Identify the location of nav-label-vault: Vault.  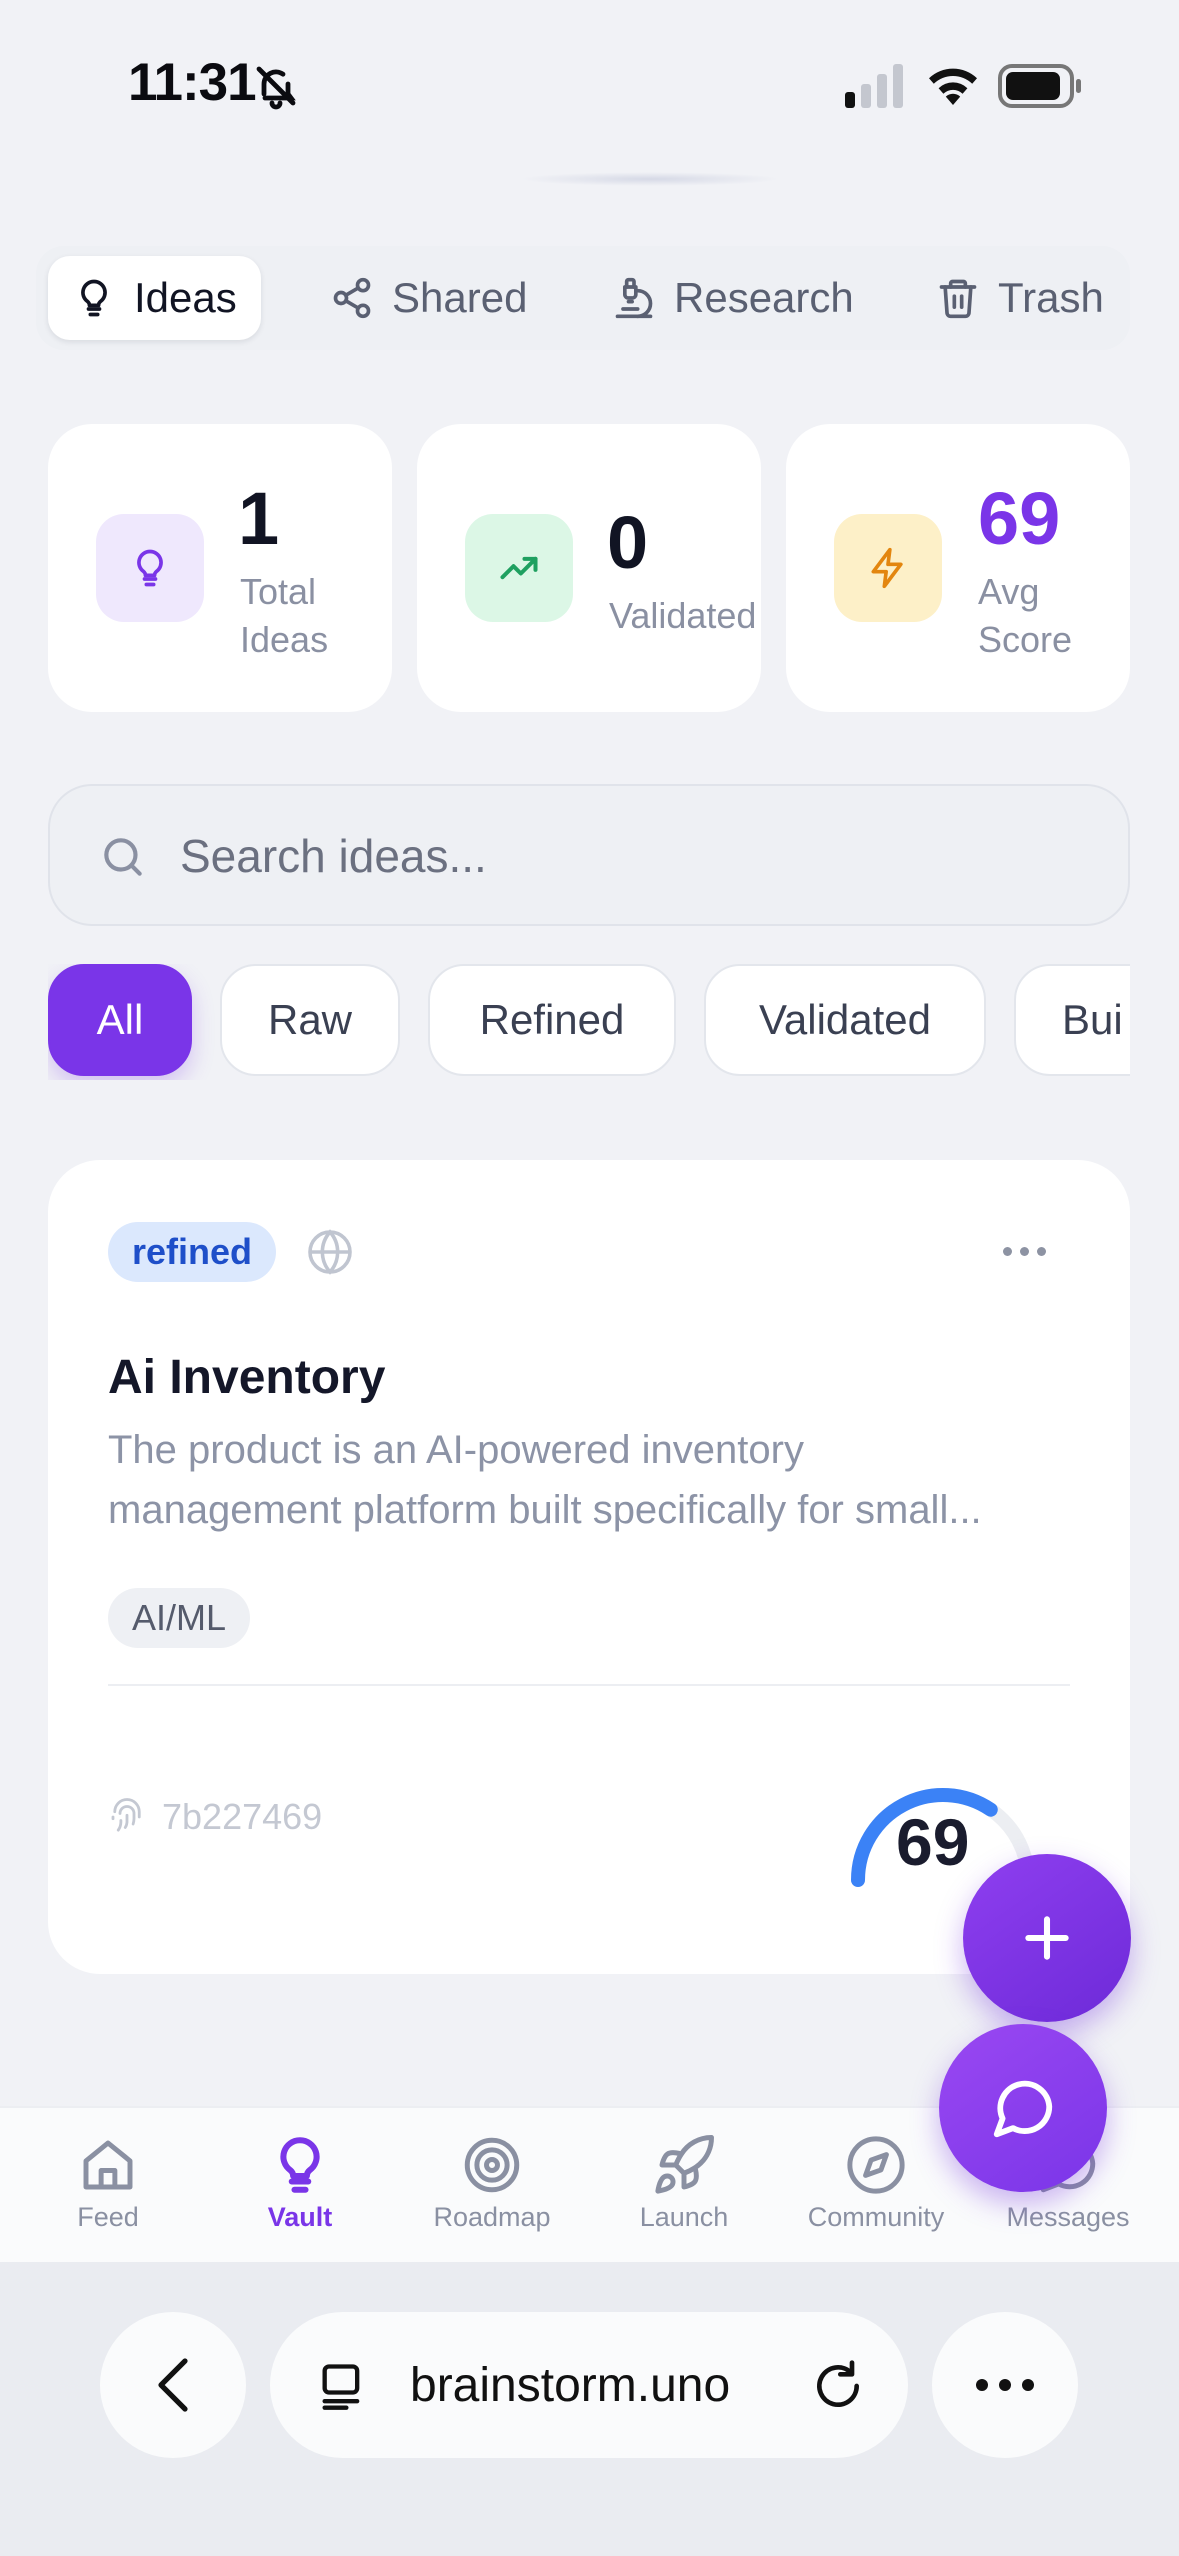
(300, 2217).